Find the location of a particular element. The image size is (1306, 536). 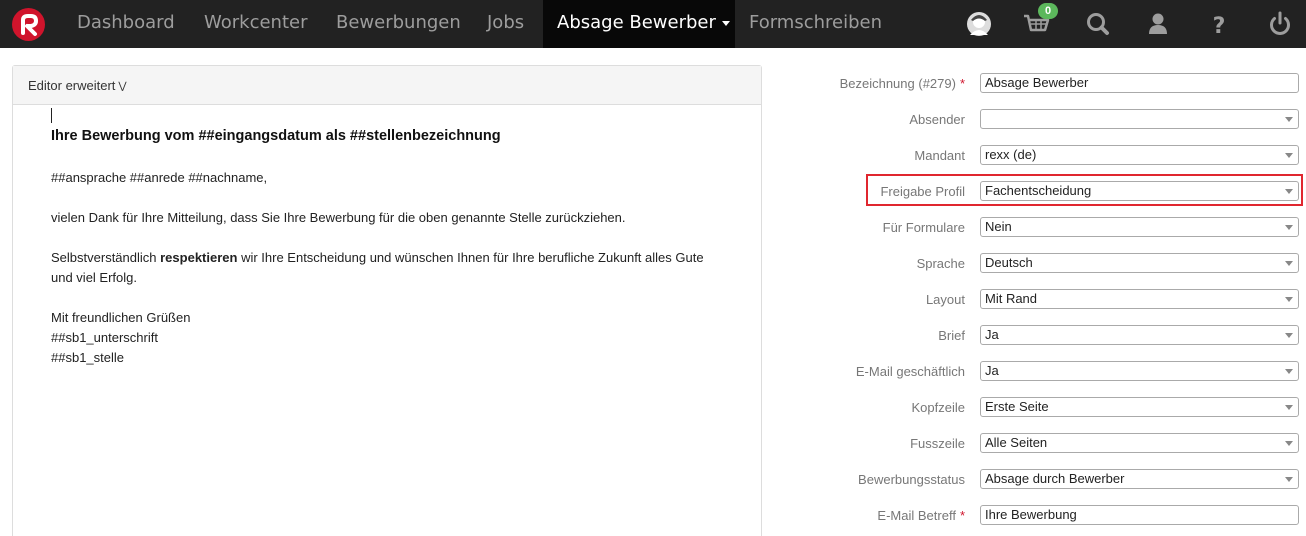

double-chevron-down-icon: ⋁ is located at coordinates (122, 86).